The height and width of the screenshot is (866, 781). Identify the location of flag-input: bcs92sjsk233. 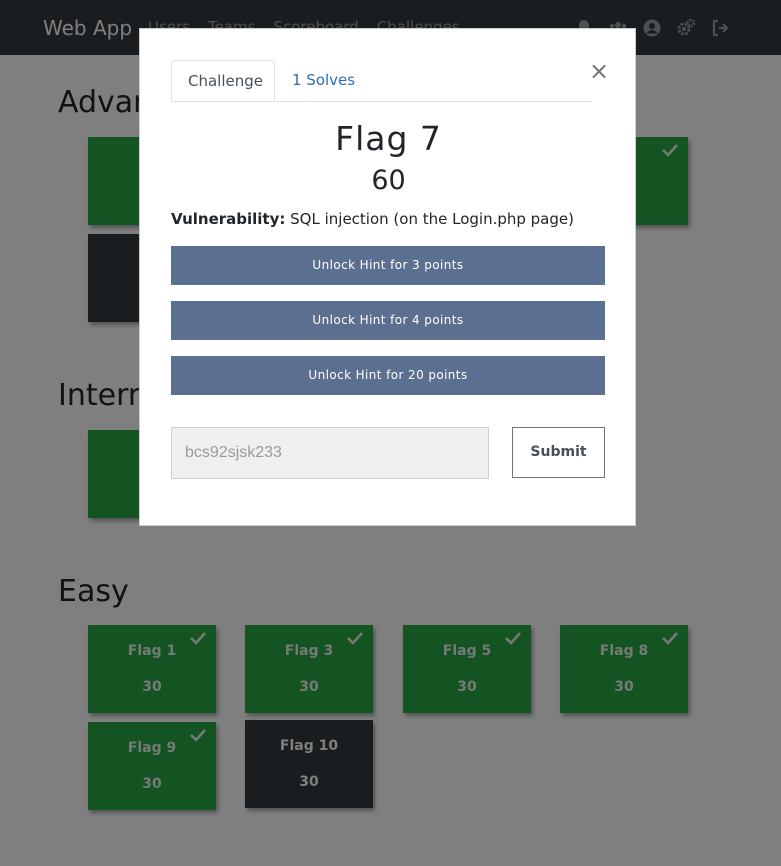
(330, 453).